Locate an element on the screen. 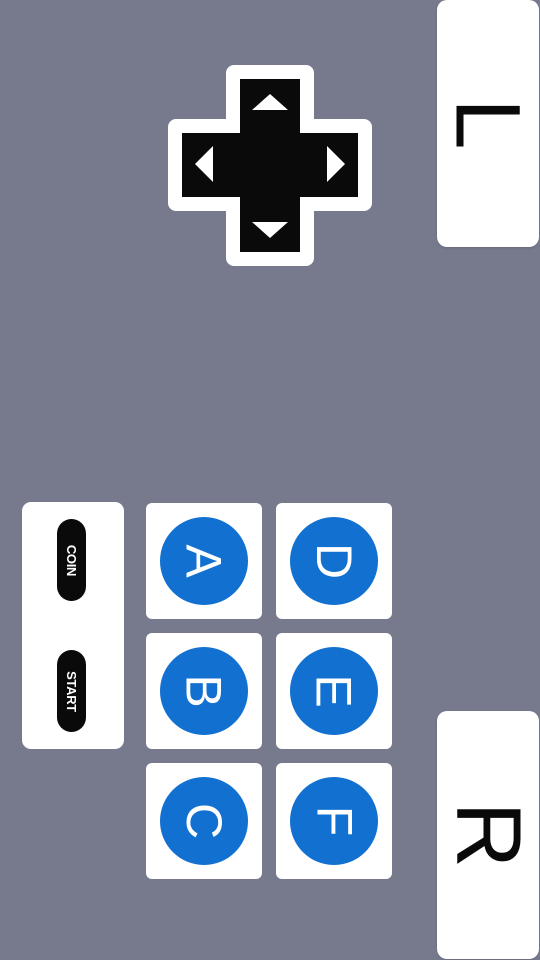 The width and height of the screenshot is (540, 960). coin-button: COIN is located at coordinates (71, 560).